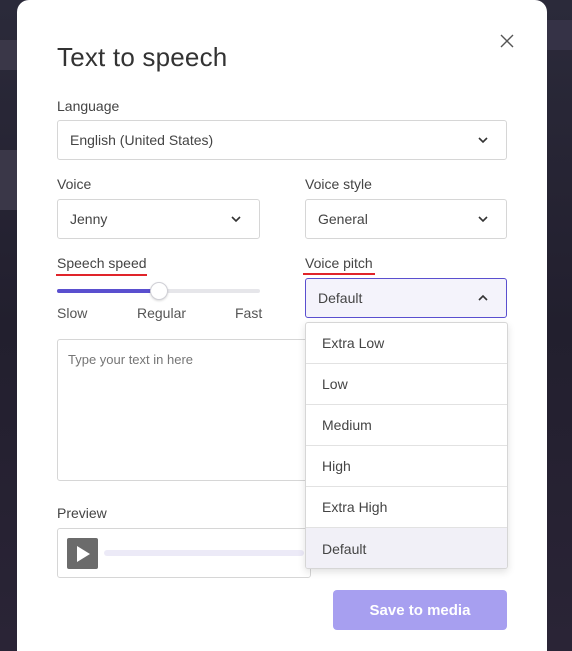  Describe the element at coordinates (249, 313) in the screenshot. I see `speed-tick-fast: Fast` at that location.